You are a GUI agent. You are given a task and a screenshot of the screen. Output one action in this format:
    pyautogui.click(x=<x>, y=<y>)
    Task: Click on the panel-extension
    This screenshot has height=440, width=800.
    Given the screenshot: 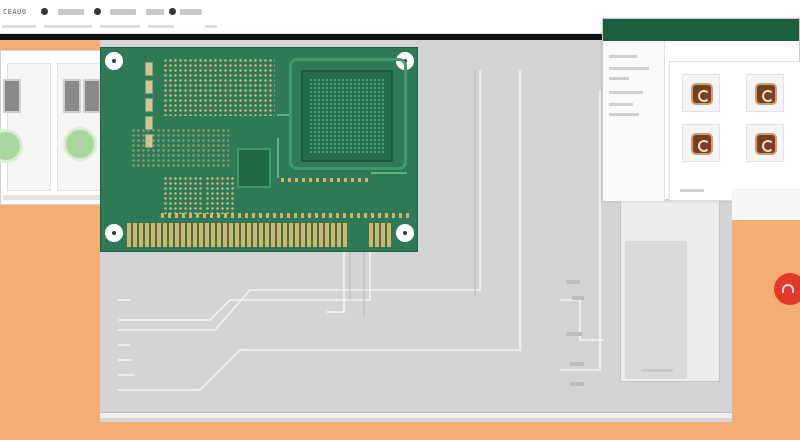 What is the action you would take?
    pyautogui.click(x=766, y=204)
    